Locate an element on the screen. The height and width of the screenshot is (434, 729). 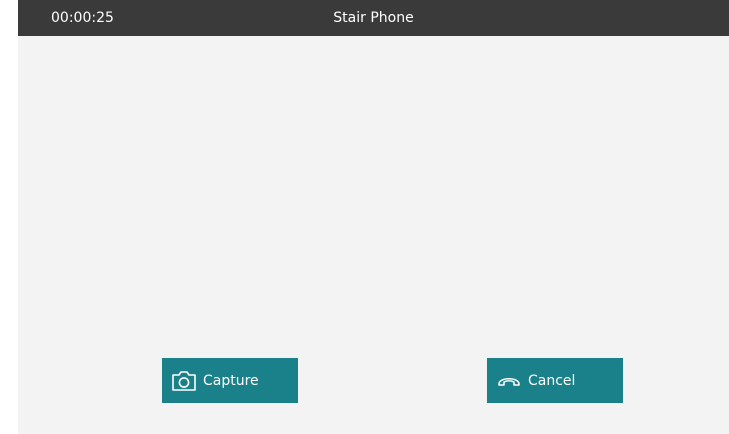
cancel-button: Cancel is located at coordinates (555, 380).